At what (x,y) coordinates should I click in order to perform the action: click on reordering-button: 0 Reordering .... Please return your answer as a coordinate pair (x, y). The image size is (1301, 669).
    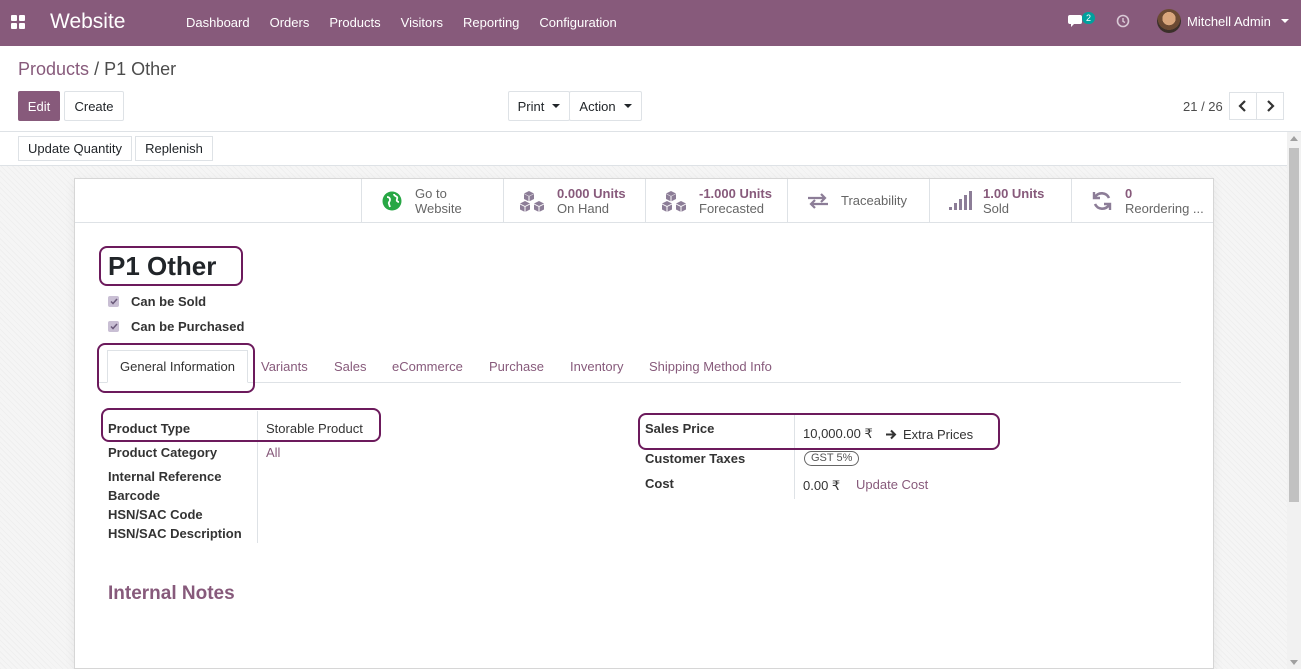
    Looking at the image, I should click on (1142, 200).